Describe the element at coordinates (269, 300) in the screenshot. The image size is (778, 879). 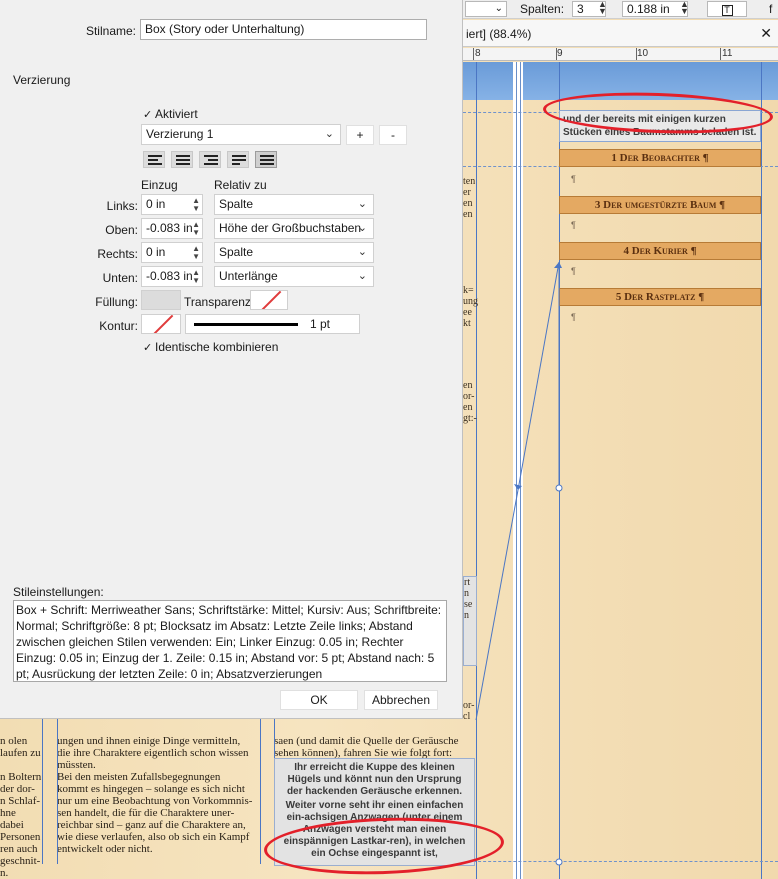
I see `transparency-swatch` at that location.